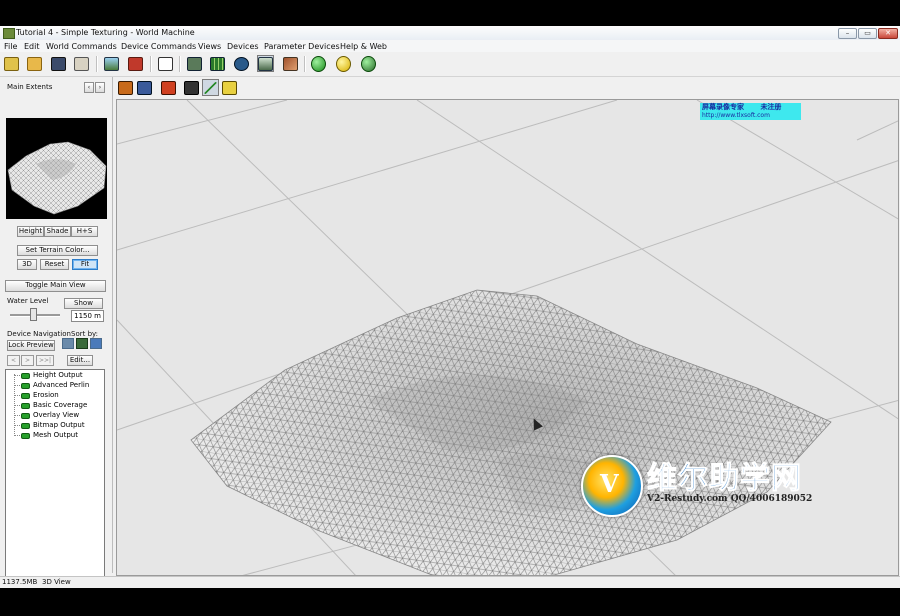 The height and width of the screenshot is (616, 900). What do you see at coordinates (847, 33) in the screenshot?
I see `minimize-button: –` at bounding box center [847, 33].